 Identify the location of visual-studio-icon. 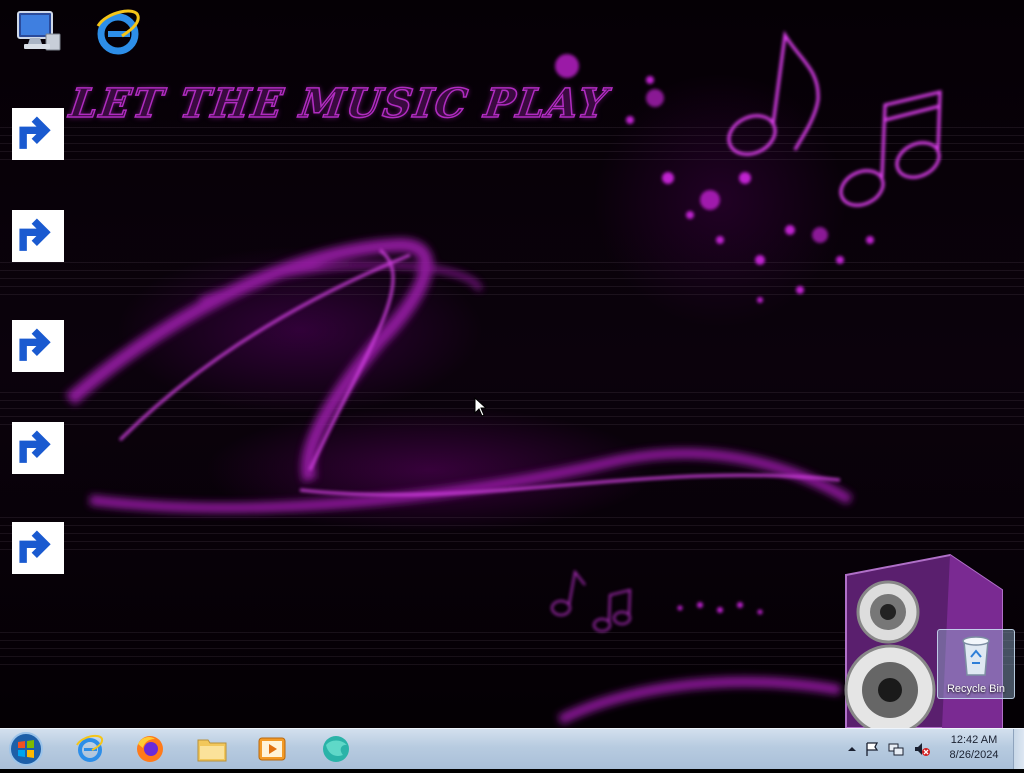
(38, 346).